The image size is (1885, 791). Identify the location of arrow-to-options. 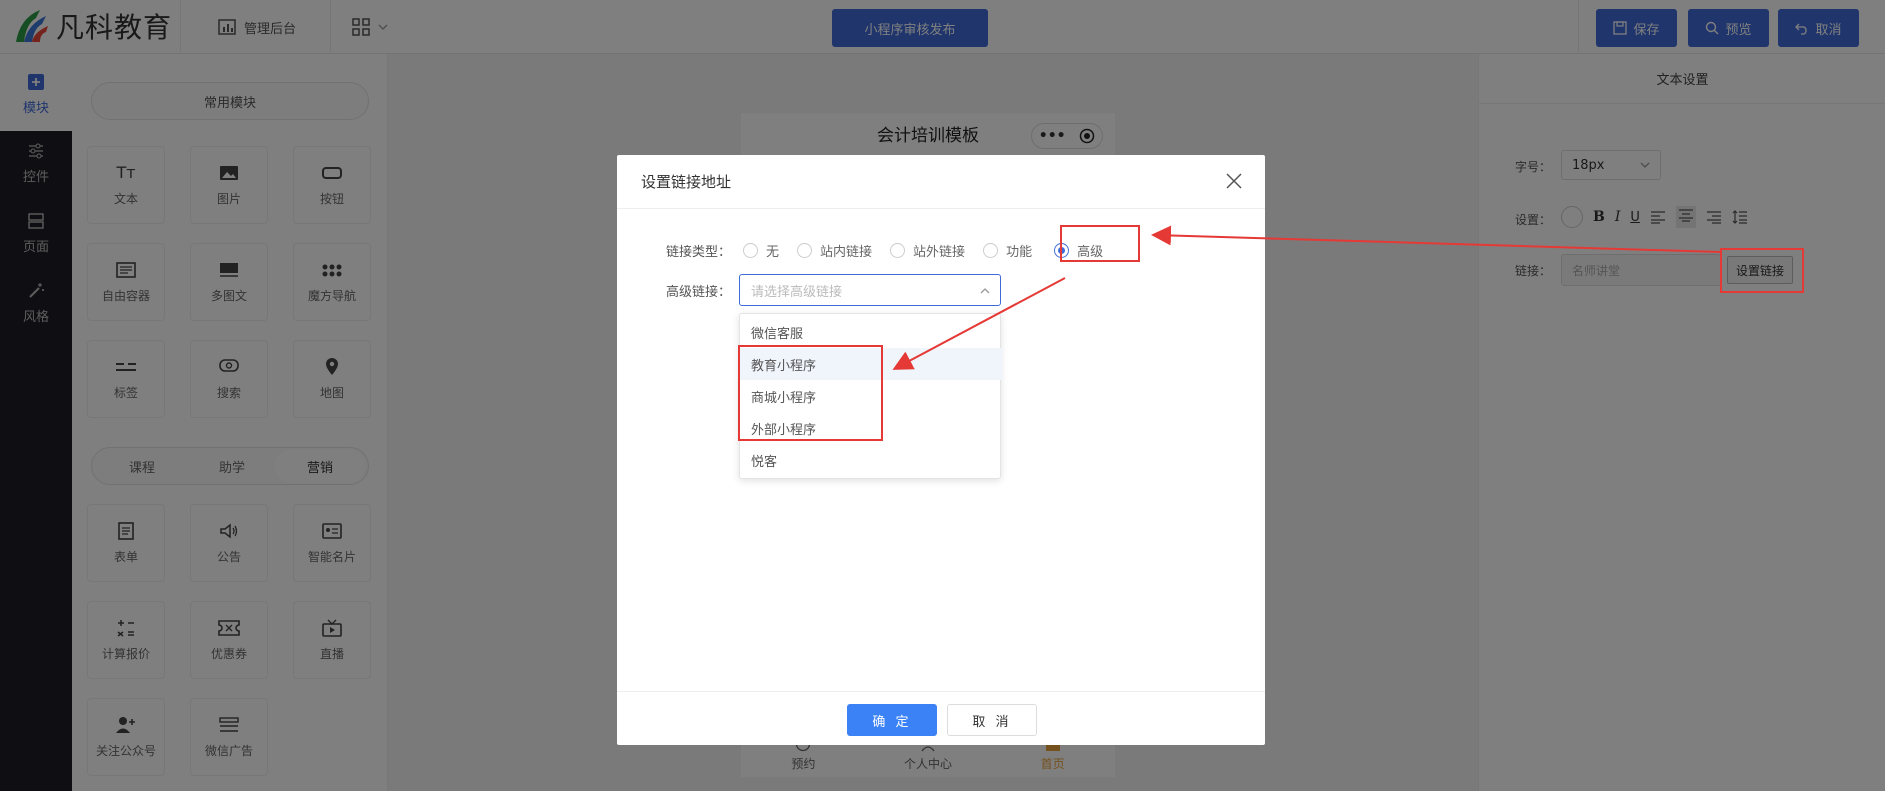
(979, 323).